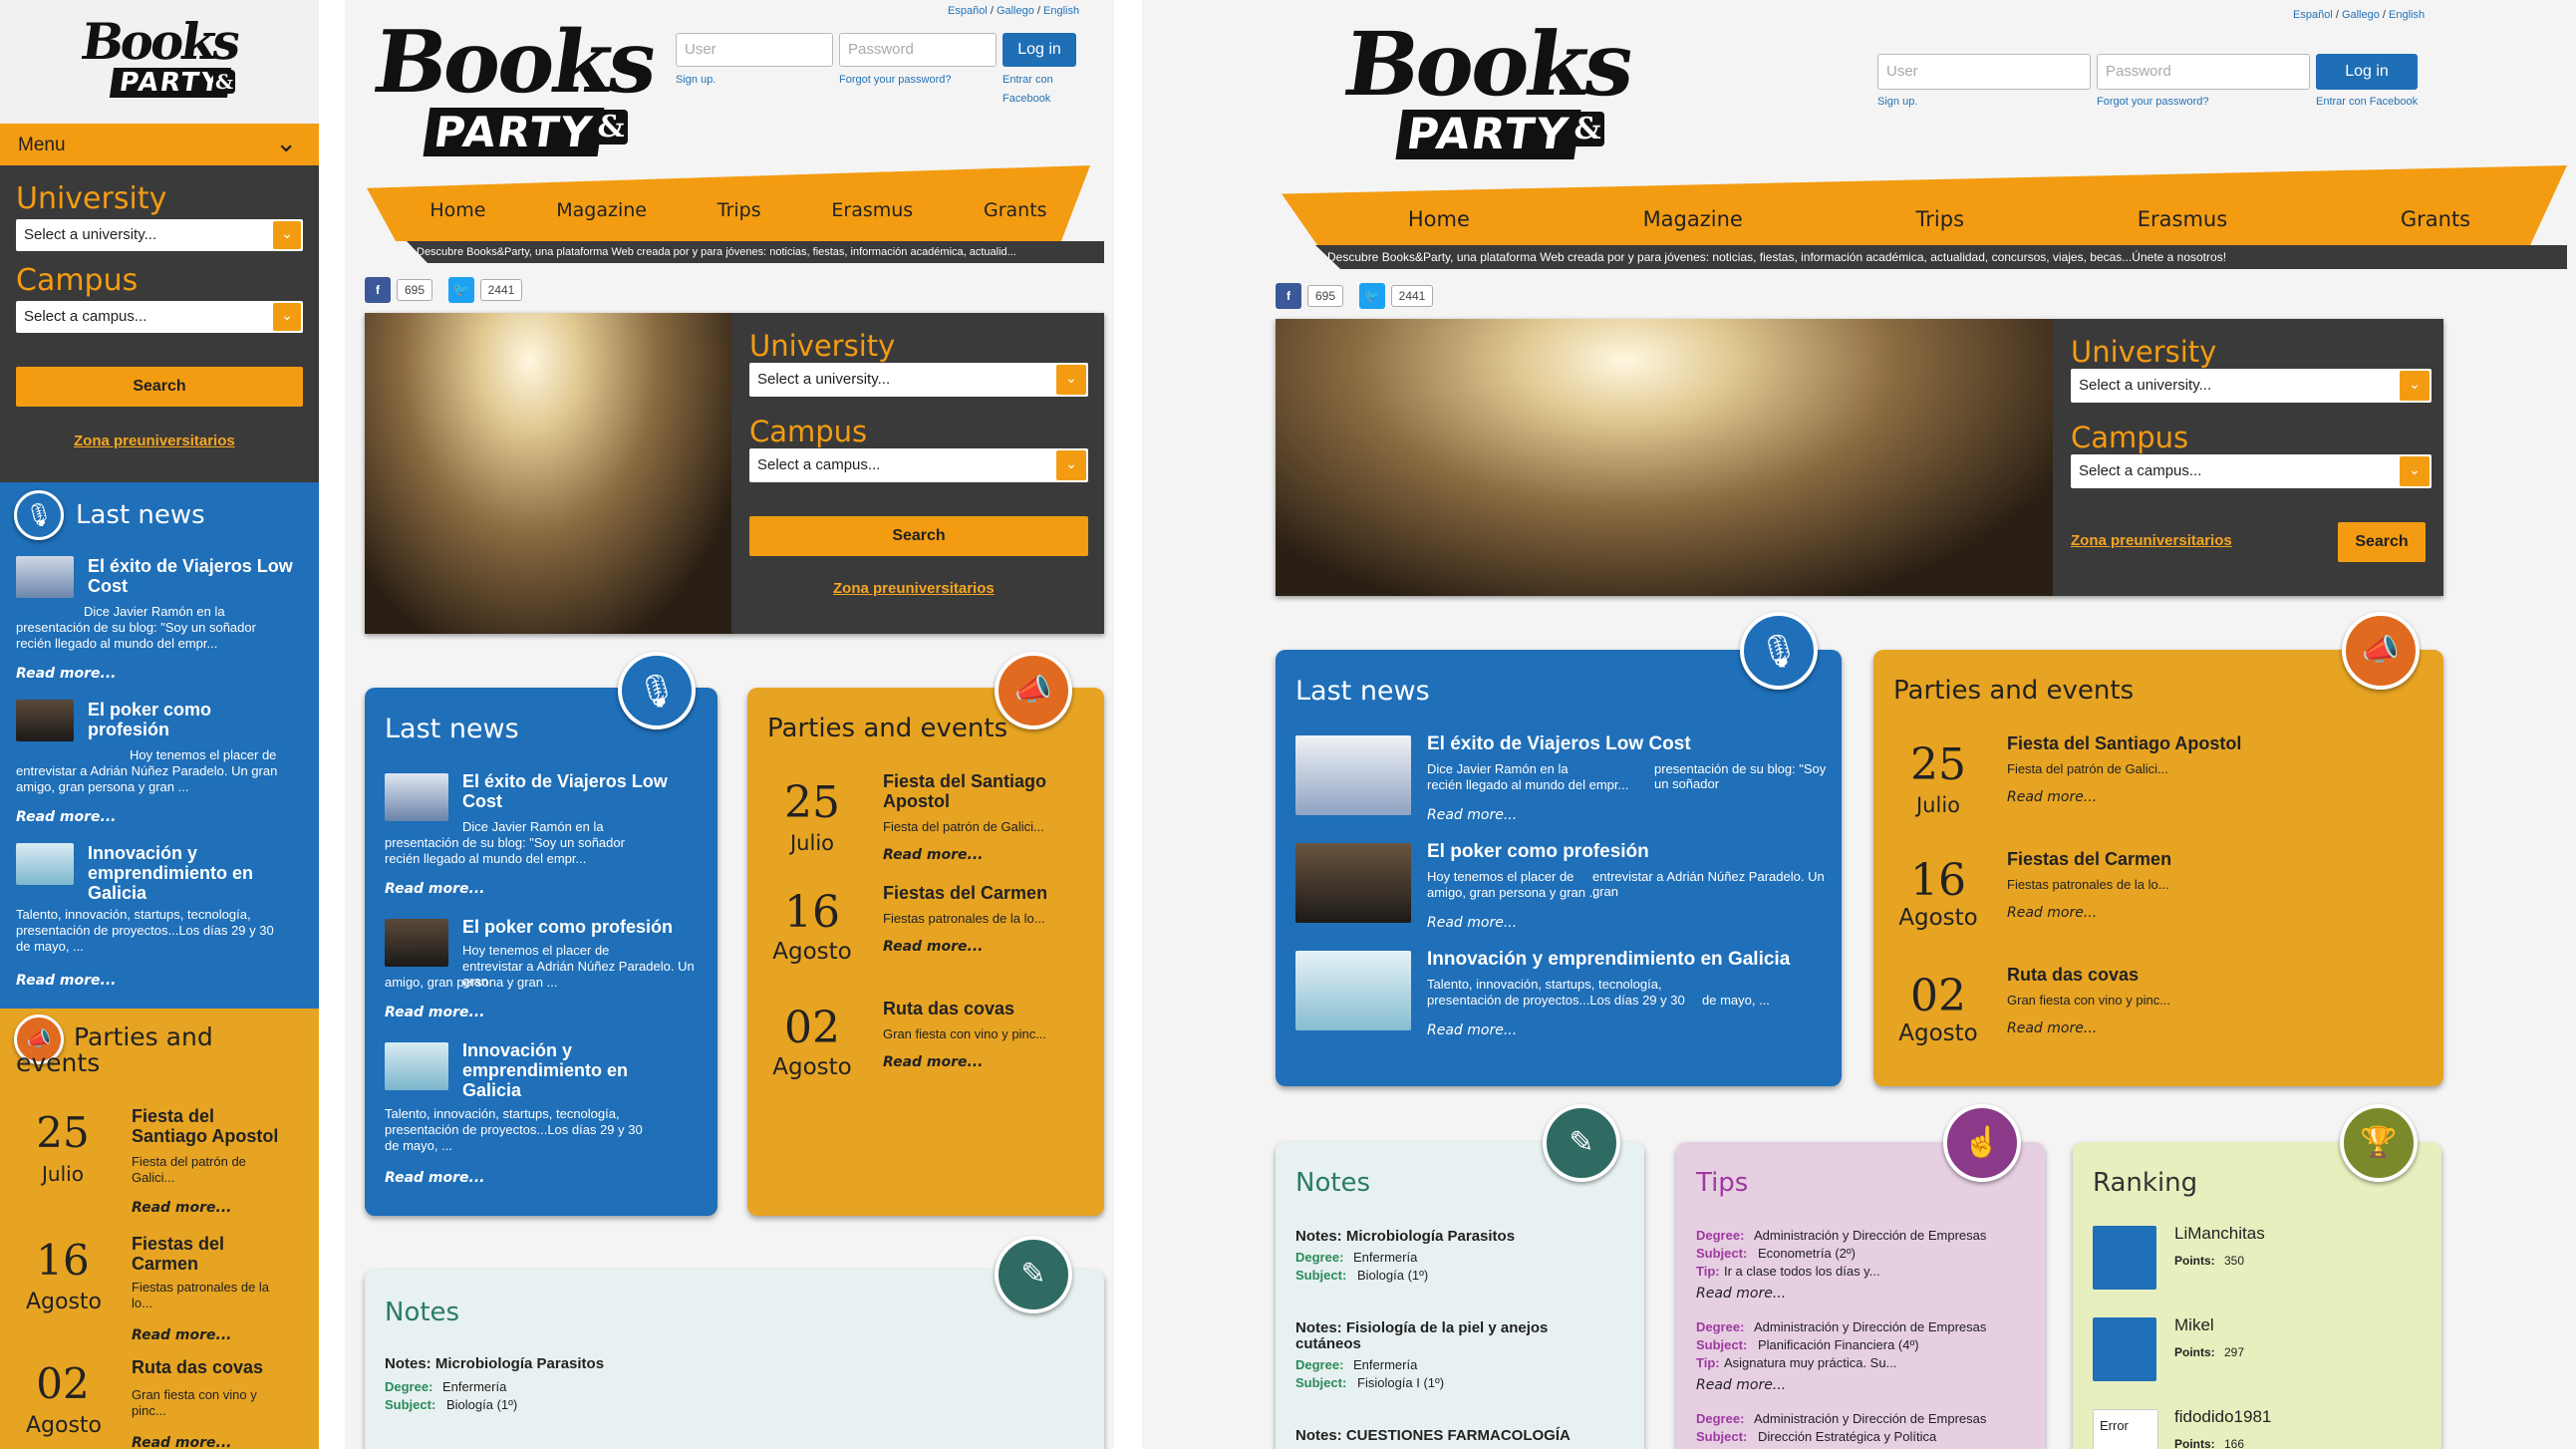 Image resolution: width=2576 pixels, height=1449 pixels. I want to click on facebook-login-link: Entrar con, so click(1027, 80).